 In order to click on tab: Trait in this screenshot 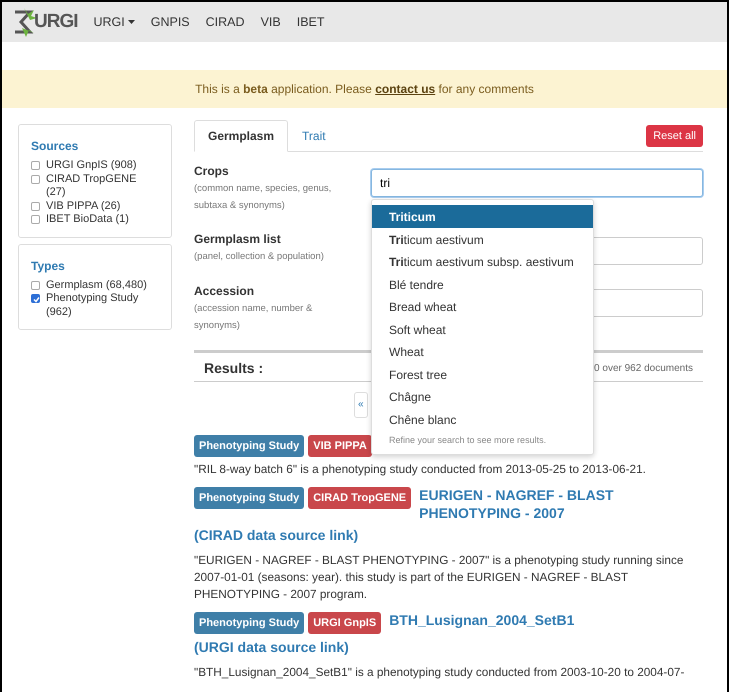, I will do `click(314, 136)`.